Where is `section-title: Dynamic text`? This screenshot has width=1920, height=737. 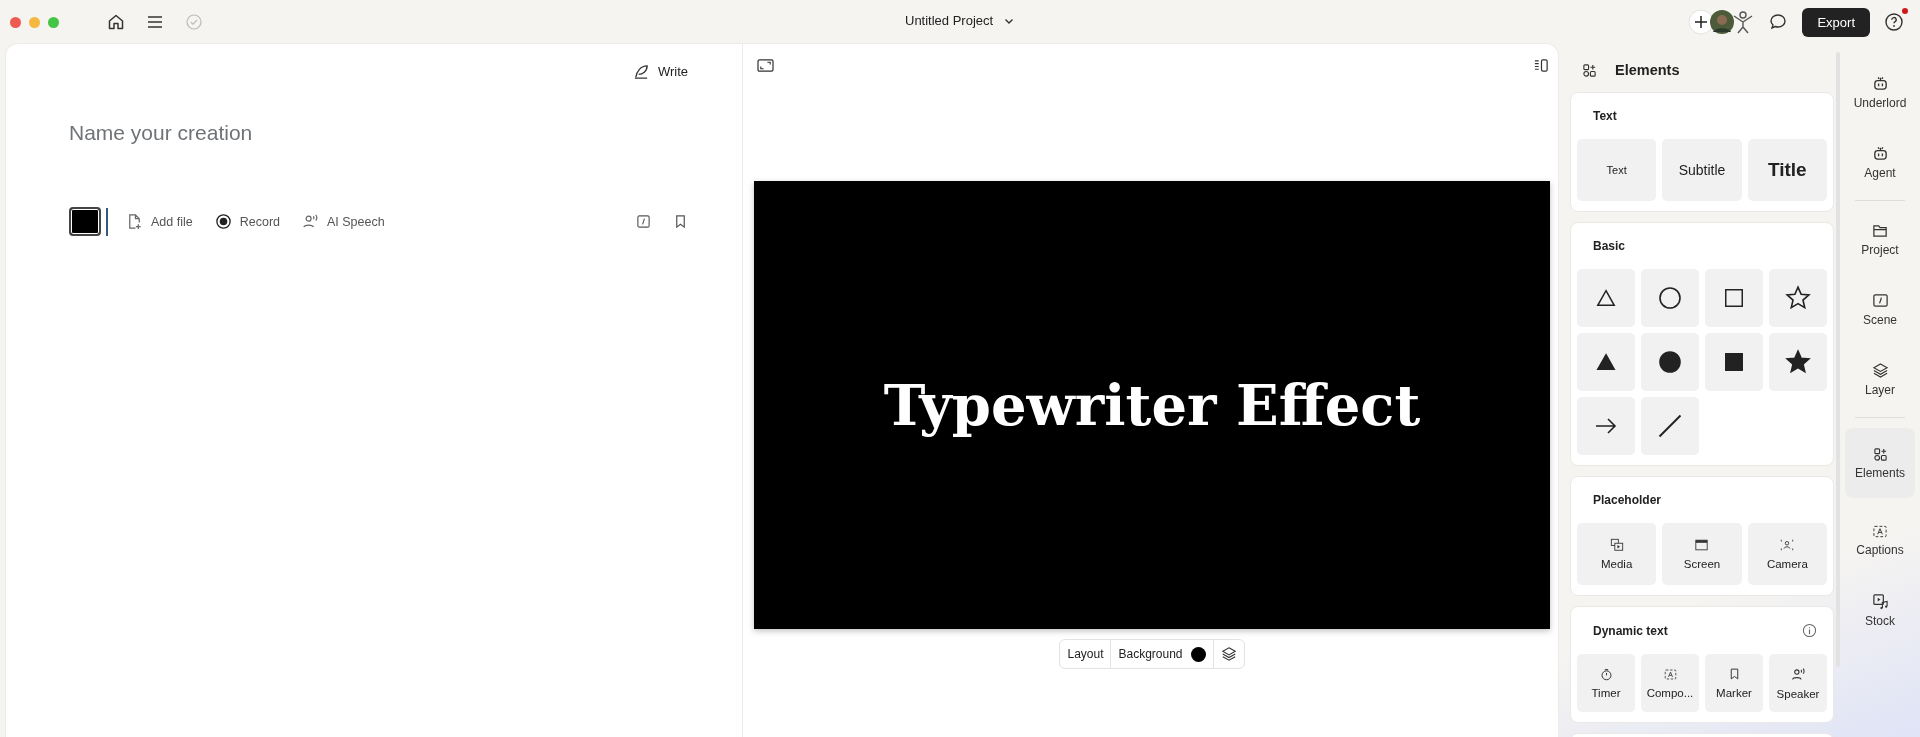
section-title: Dynamic text is located at coordinates (1630, 630).